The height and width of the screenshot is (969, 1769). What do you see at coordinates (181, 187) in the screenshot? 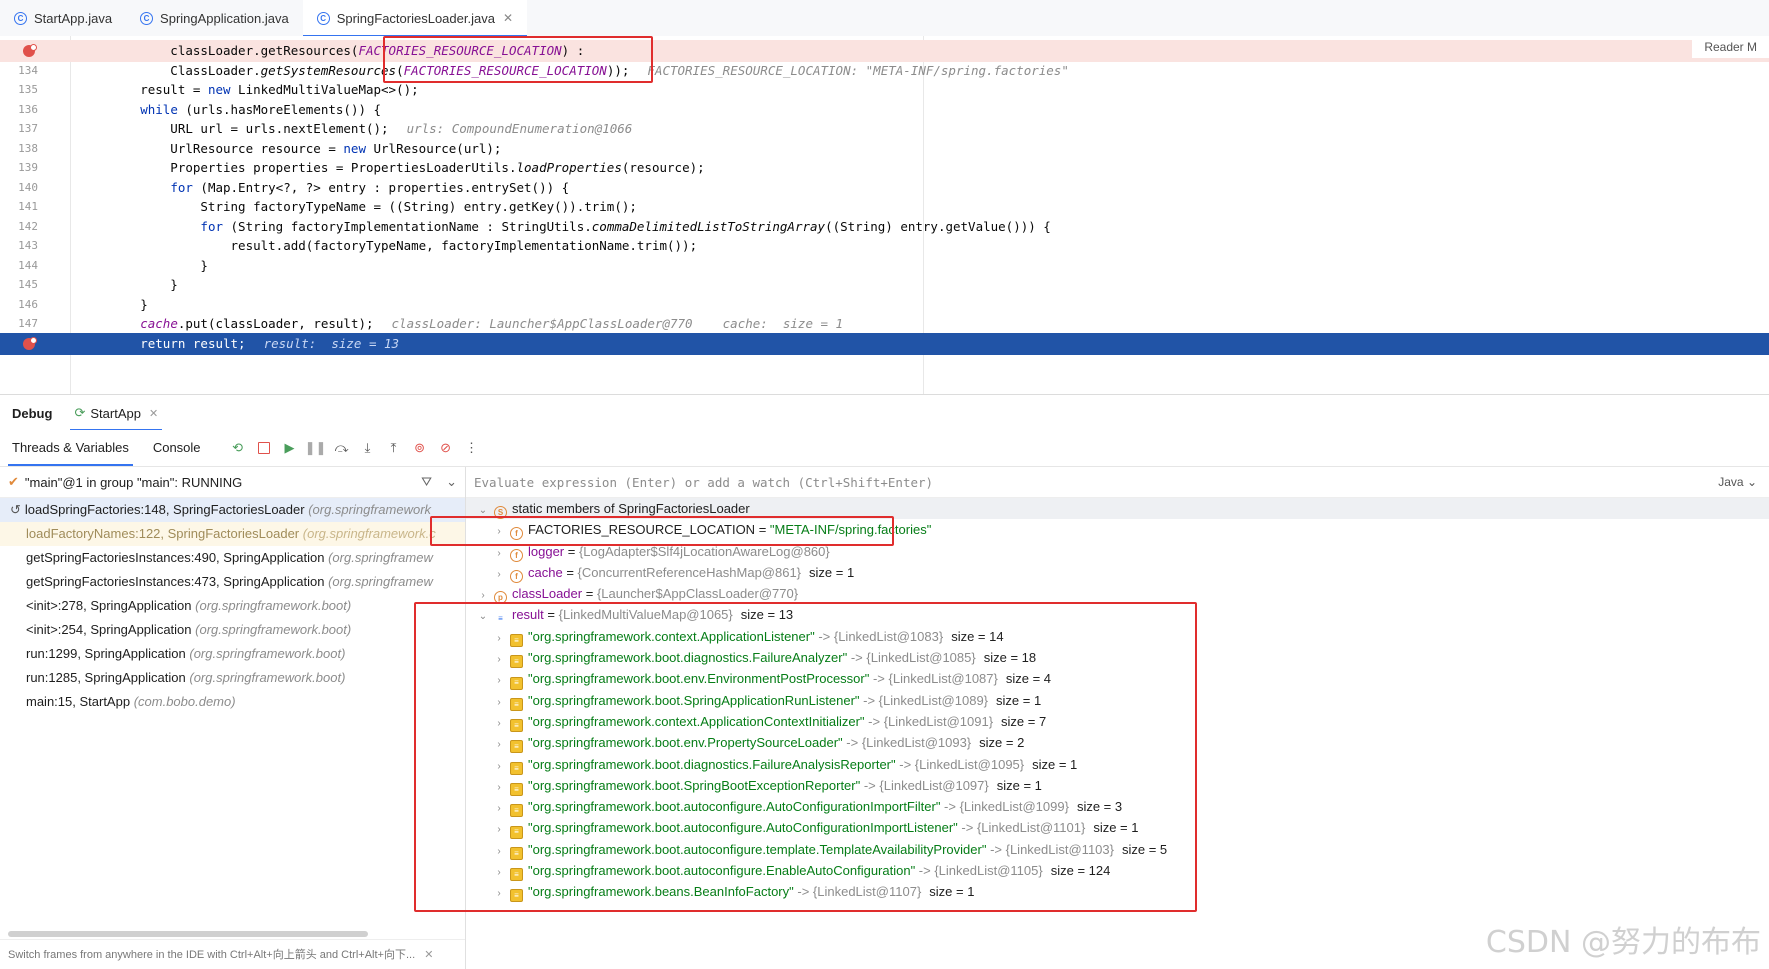
I see `code-token: for` at bounding box center [181, 187].